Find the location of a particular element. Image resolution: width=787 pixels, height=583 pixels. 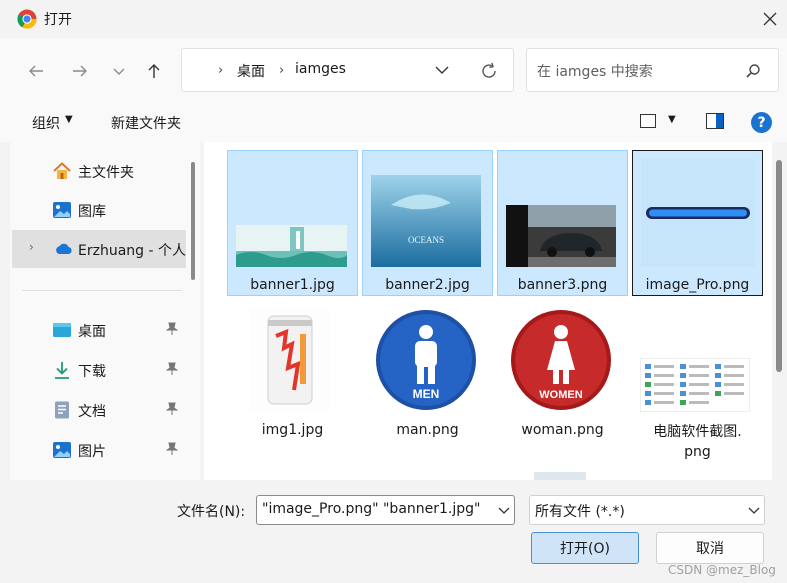

file-item-banner1: banner1.jpg is located at coordinates (292, 223).